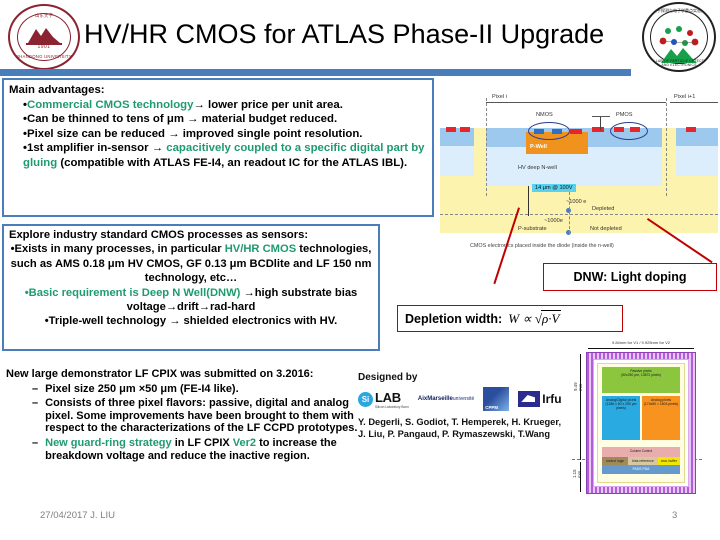 Image resolution: width=720 pixels, height=540 pixels. What do you see at coordinates (641, 348) in the screenshot?
I see `chip-width-dimension-arrow` at bounding box center [641, 348].